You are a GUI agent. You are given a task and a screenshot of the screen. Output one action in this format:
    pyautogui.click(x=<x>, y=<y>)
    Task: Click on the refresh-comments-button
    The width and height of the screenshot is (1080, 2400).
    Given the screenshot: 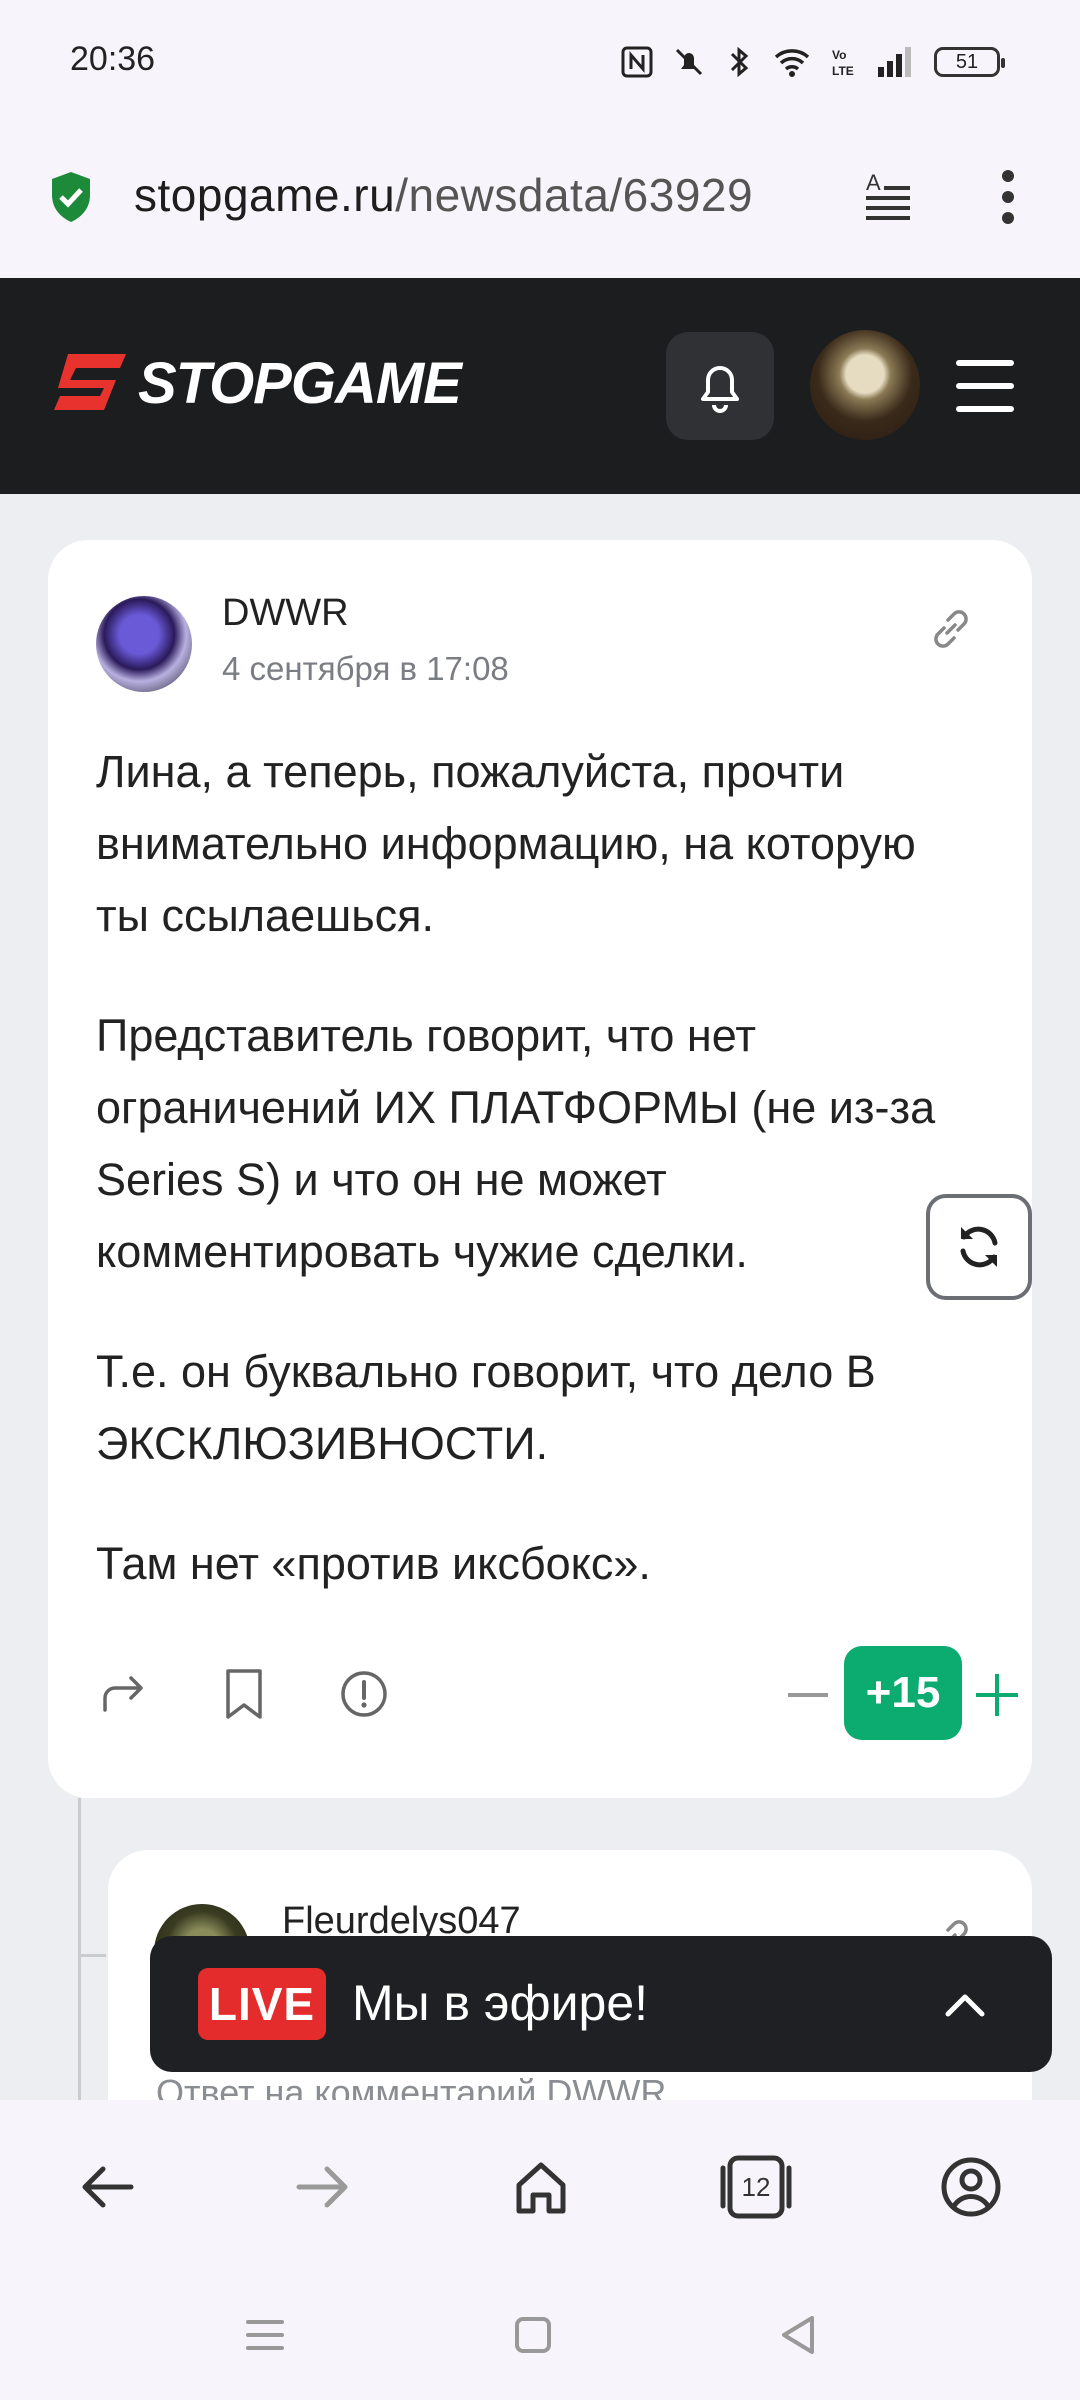 What is the action you would take?
    pyautogui.click(x=979, y=1247)
    